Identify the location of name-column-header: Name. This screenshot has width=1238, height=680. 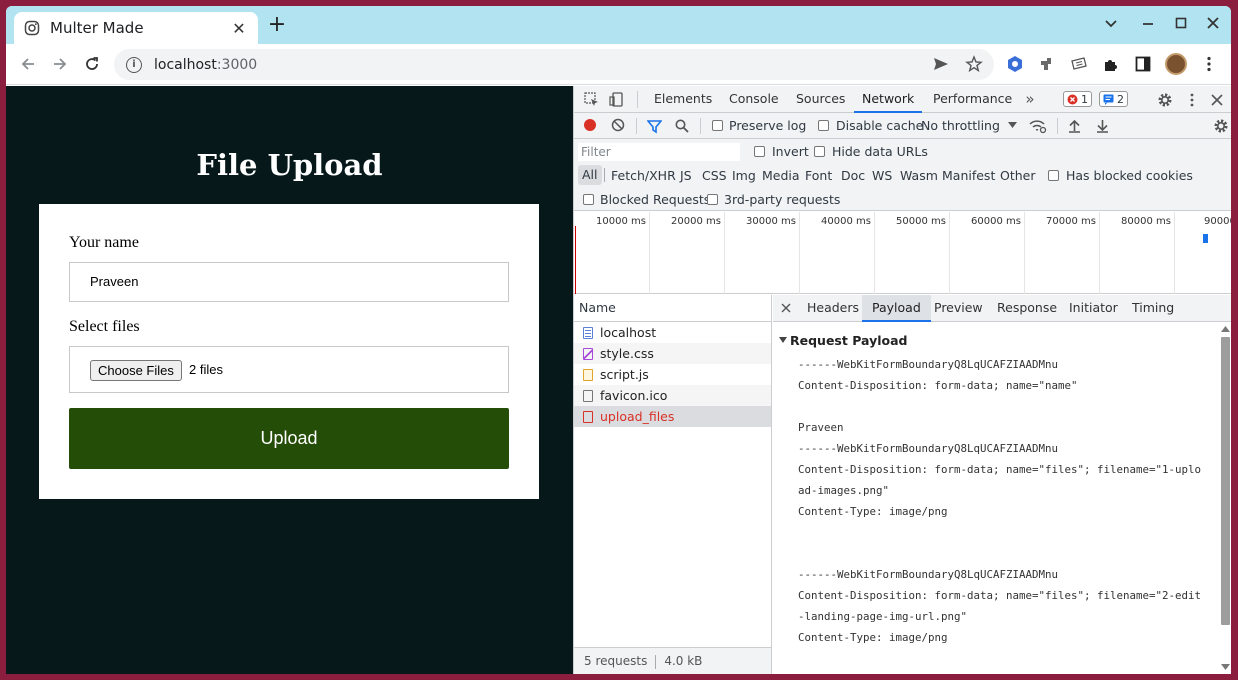
(672, 308).